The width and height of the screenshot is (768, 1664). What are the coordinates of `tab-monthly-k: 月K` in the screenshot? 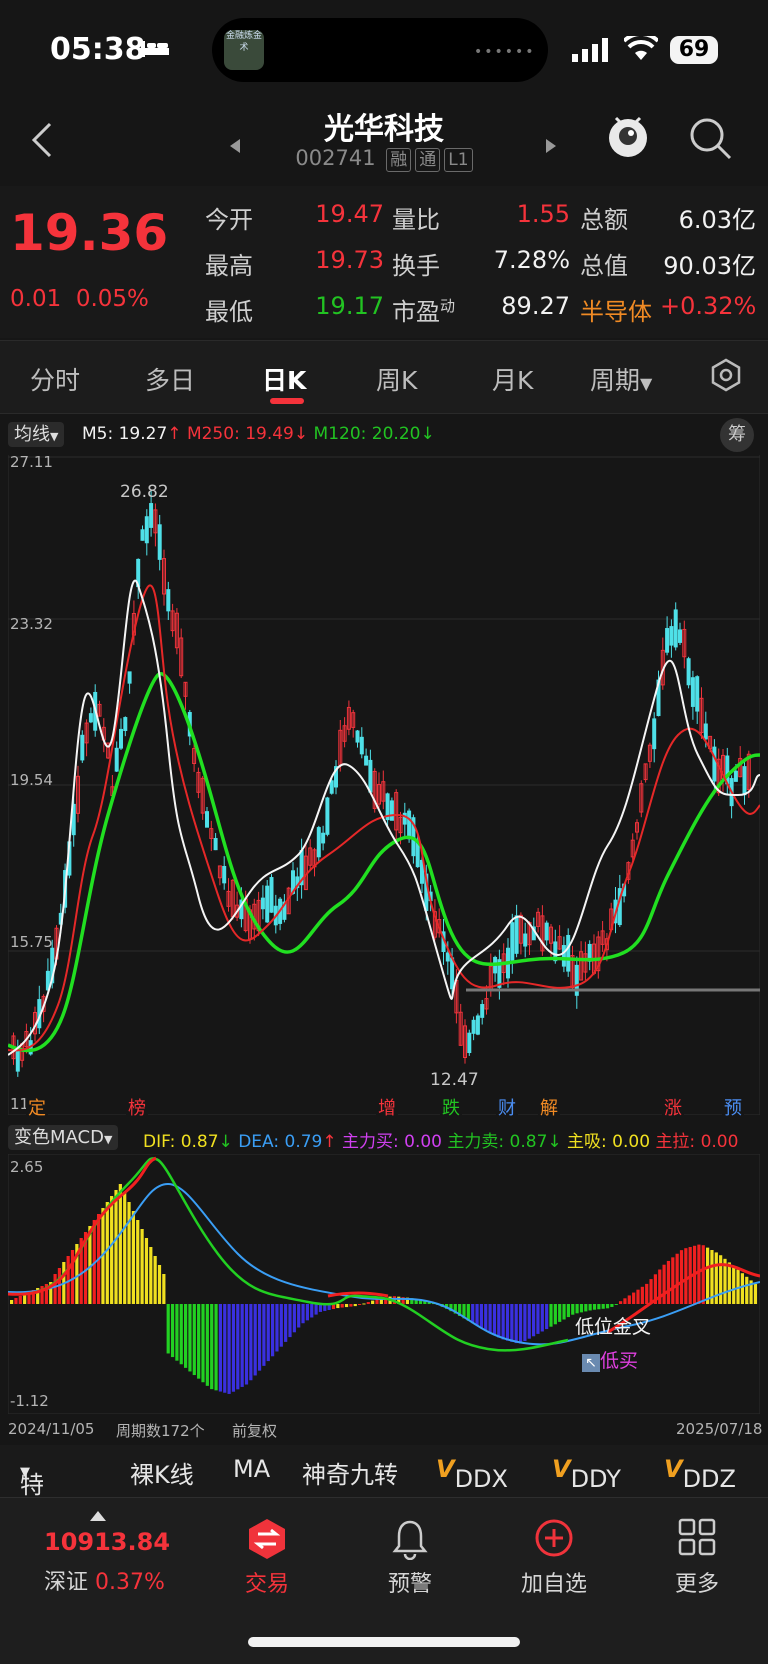 It's located at (512, 379).